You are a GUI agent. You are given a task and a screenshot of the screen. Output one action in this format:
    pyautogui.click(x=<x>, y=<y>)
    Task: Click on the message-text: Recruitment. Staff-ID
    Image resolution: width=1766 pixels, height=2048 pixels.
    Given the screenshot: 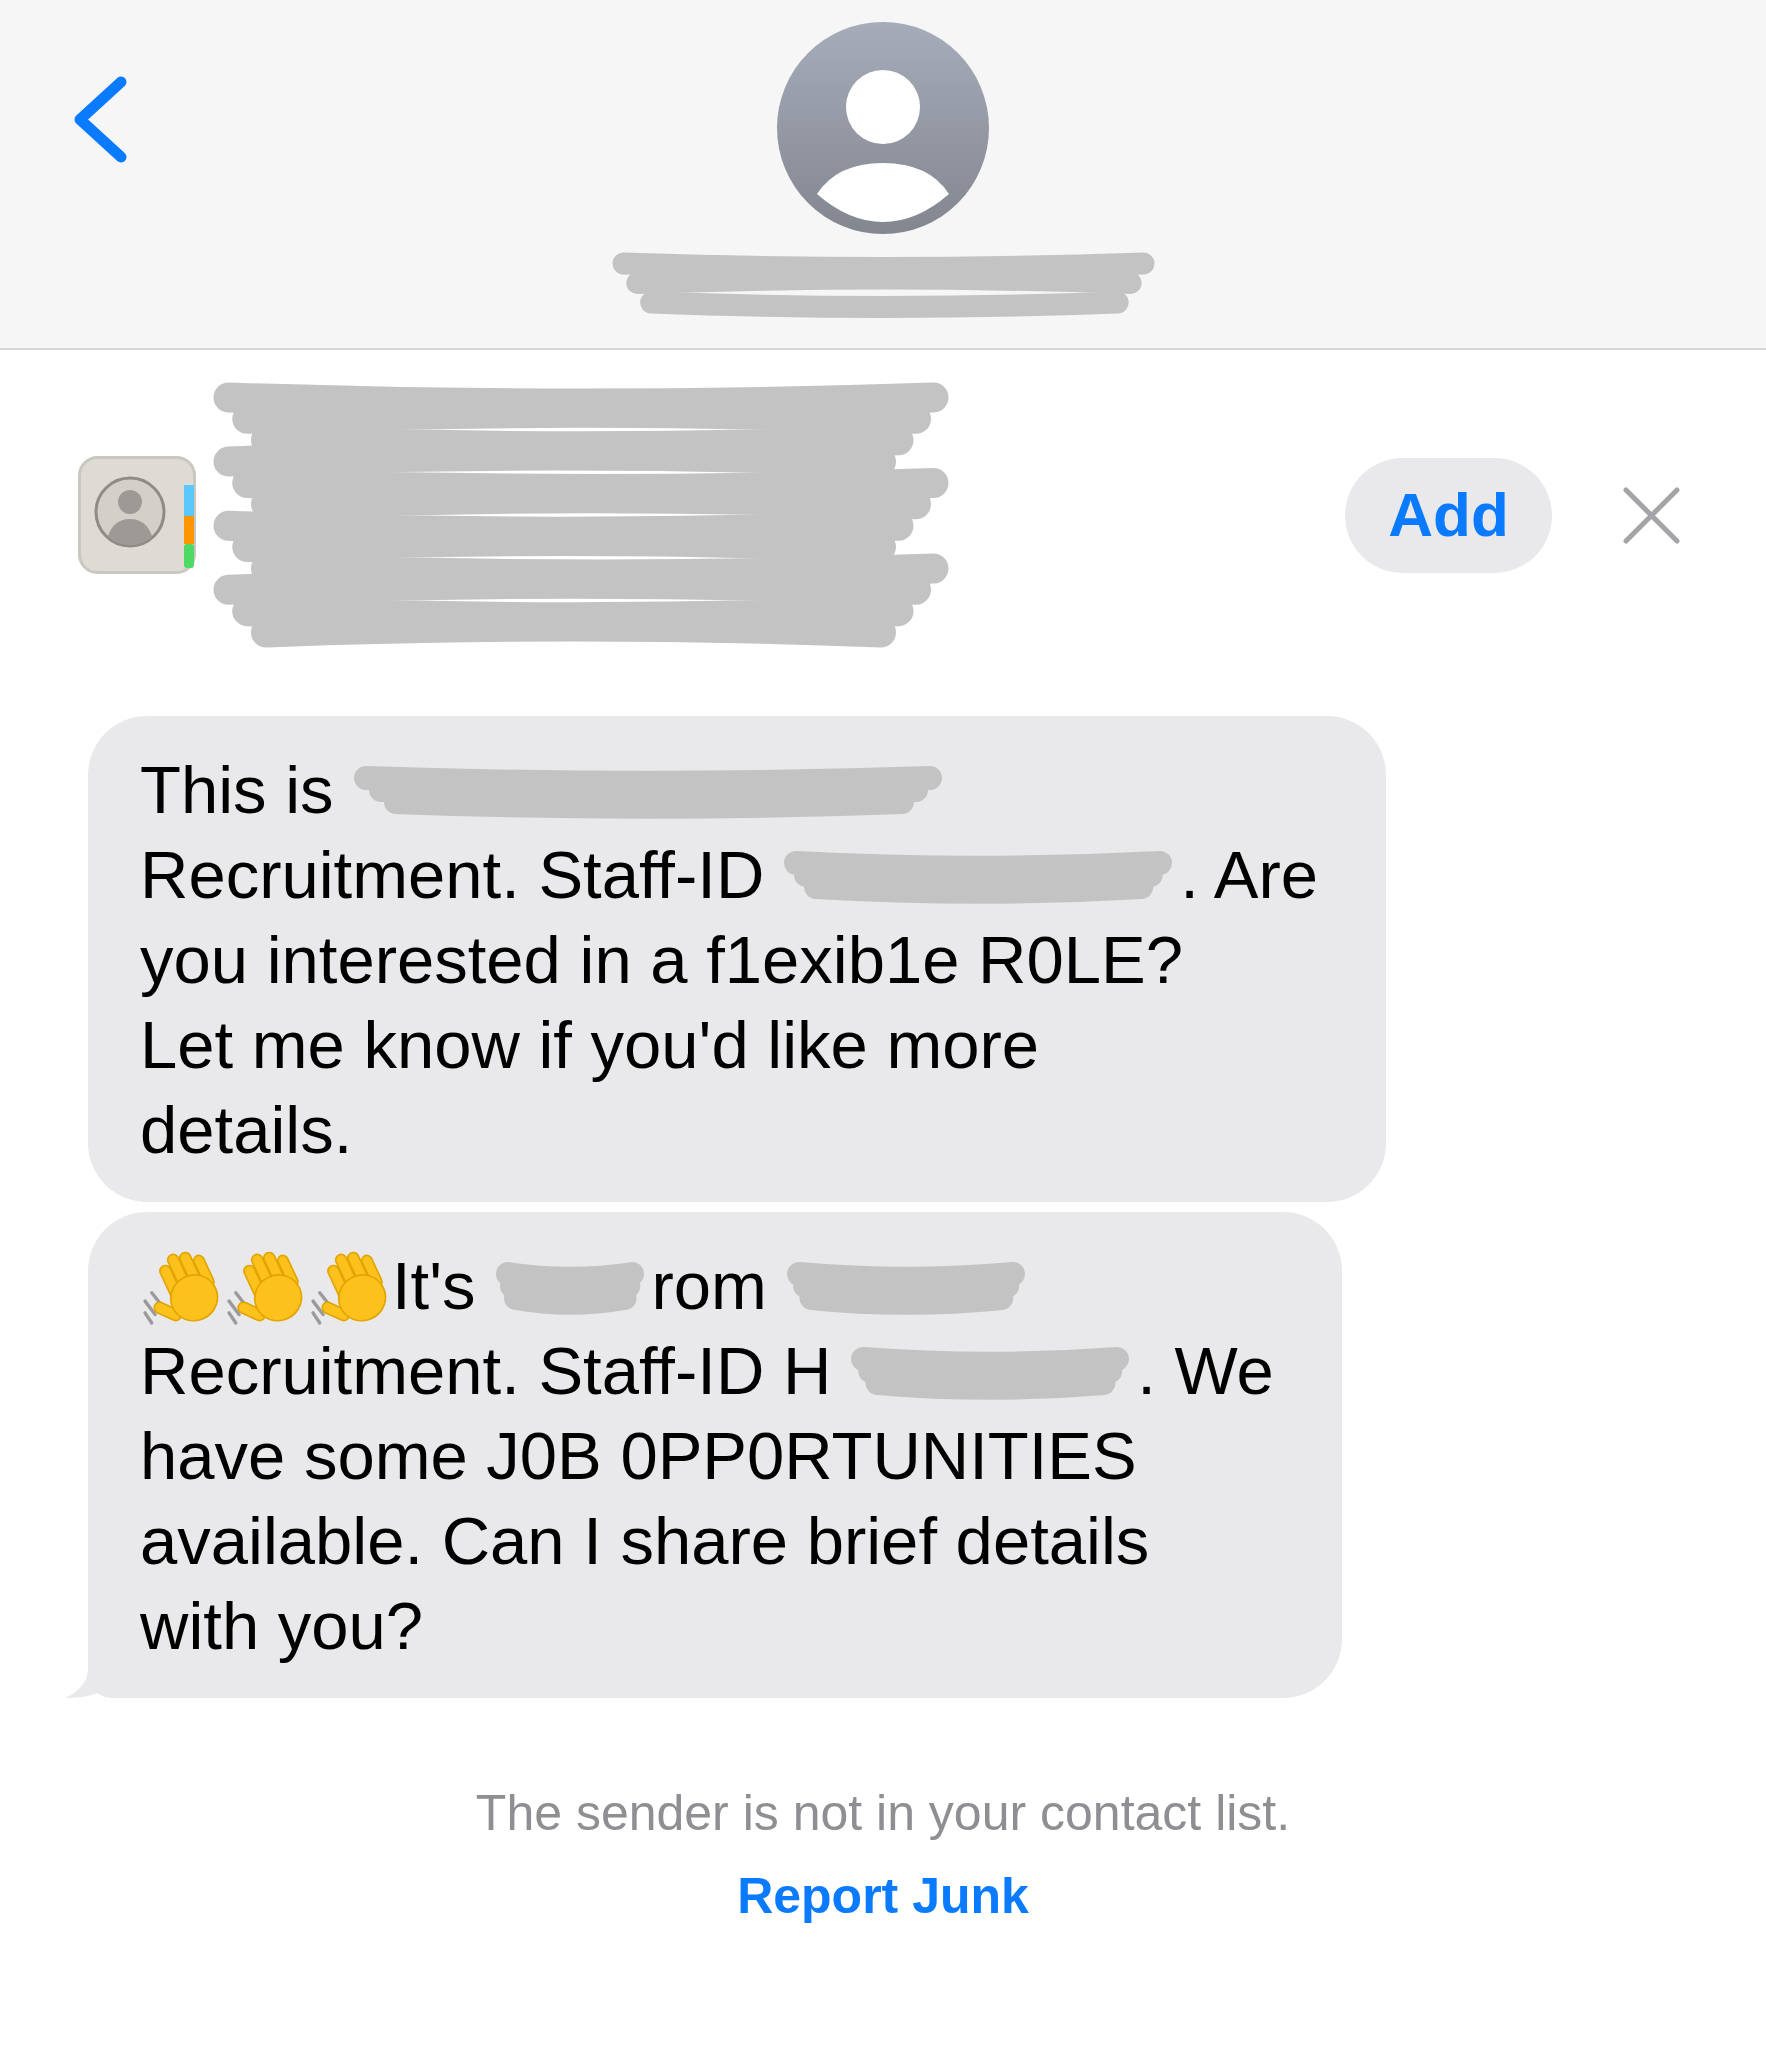 What is the action you would take?
    pyautogui.click(x=452, y=875)
    